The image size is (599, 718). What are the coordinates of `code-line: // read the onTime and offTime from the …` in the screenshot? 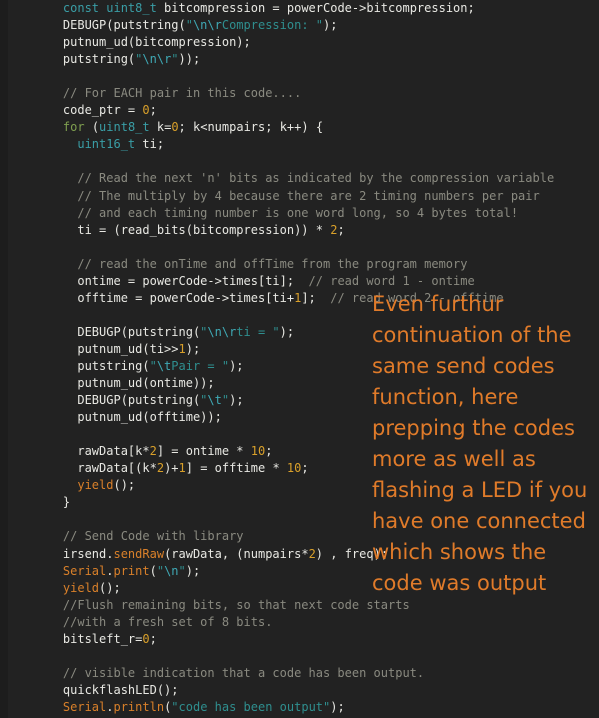 It's located at (303, 264).